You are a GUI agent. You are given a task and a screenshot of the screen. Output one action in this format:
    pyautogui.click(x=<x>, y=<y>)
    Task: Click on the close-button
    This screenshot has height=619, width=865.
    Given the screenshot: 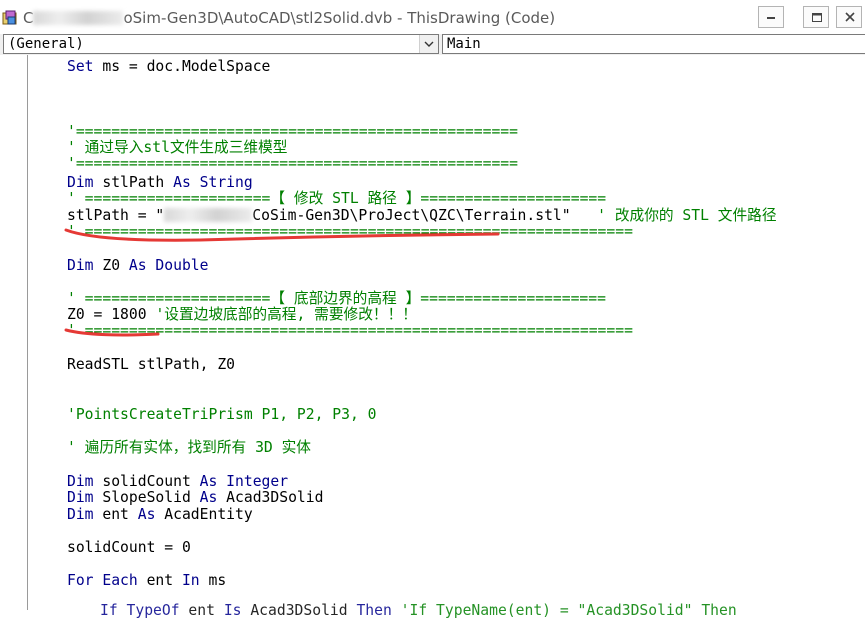 What is the action you would take?
    pyautogui.click(x=849, y=17)
    